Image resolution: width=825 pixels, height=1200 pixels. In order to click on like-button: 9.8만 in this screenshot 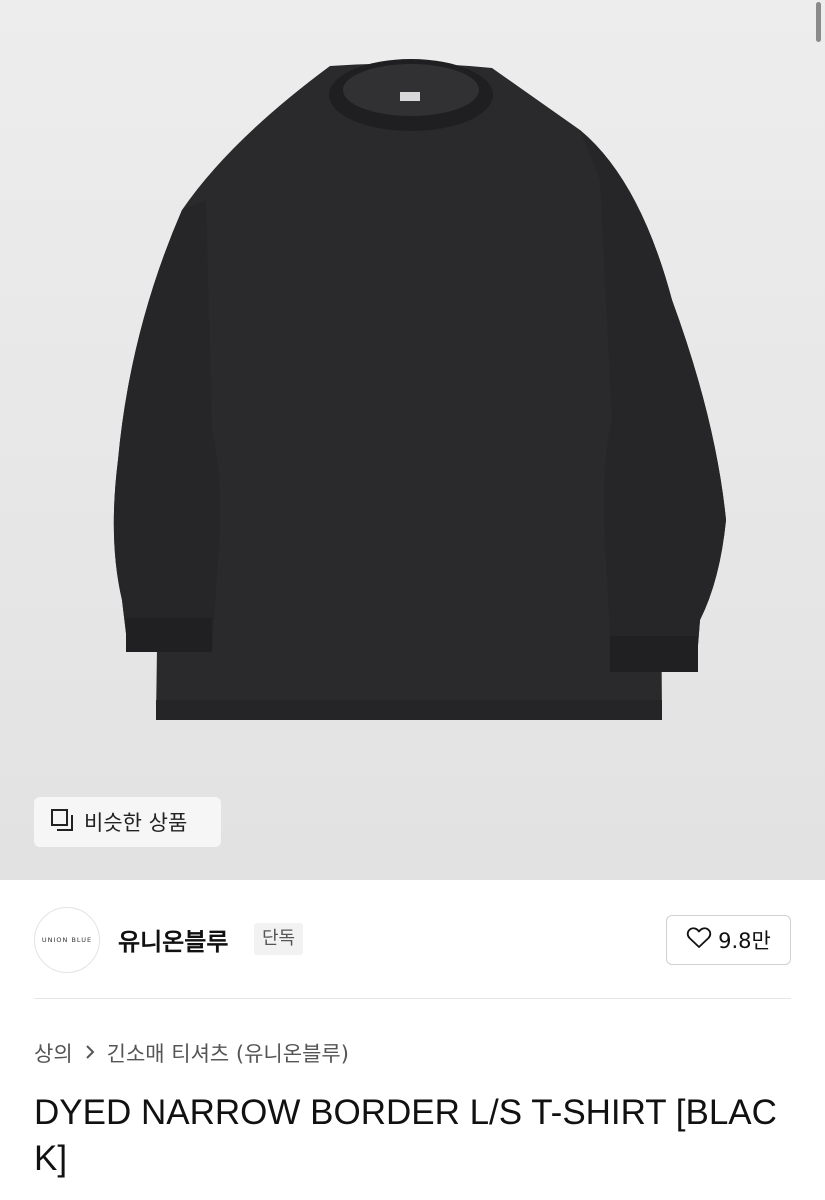, I will do `click(728, 940)`.